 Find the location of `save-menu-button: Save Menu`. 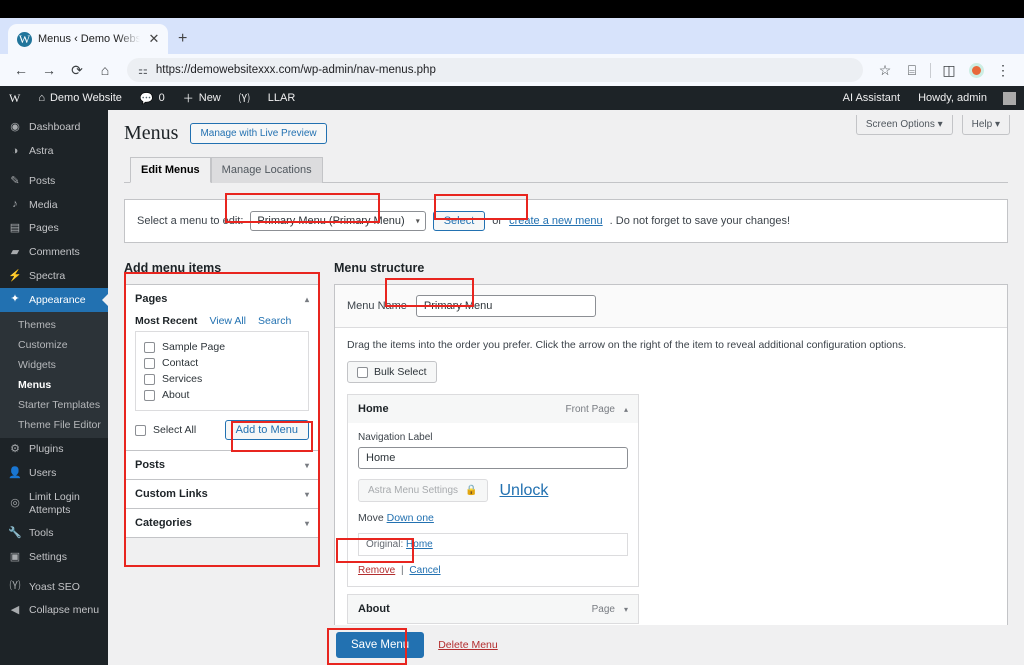

save-menu-button: Save Menu is located at coordinates (380, 645).